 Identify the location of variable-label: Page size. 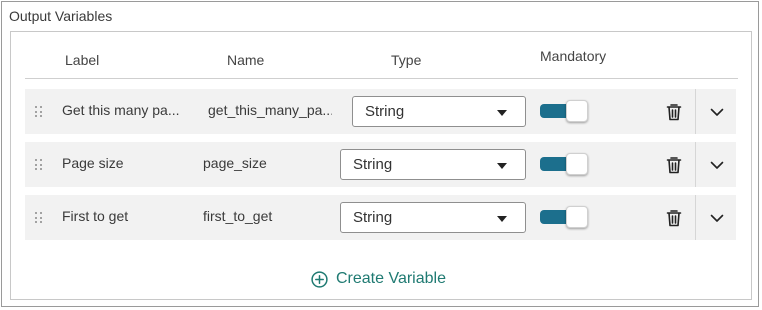
(93, 163).